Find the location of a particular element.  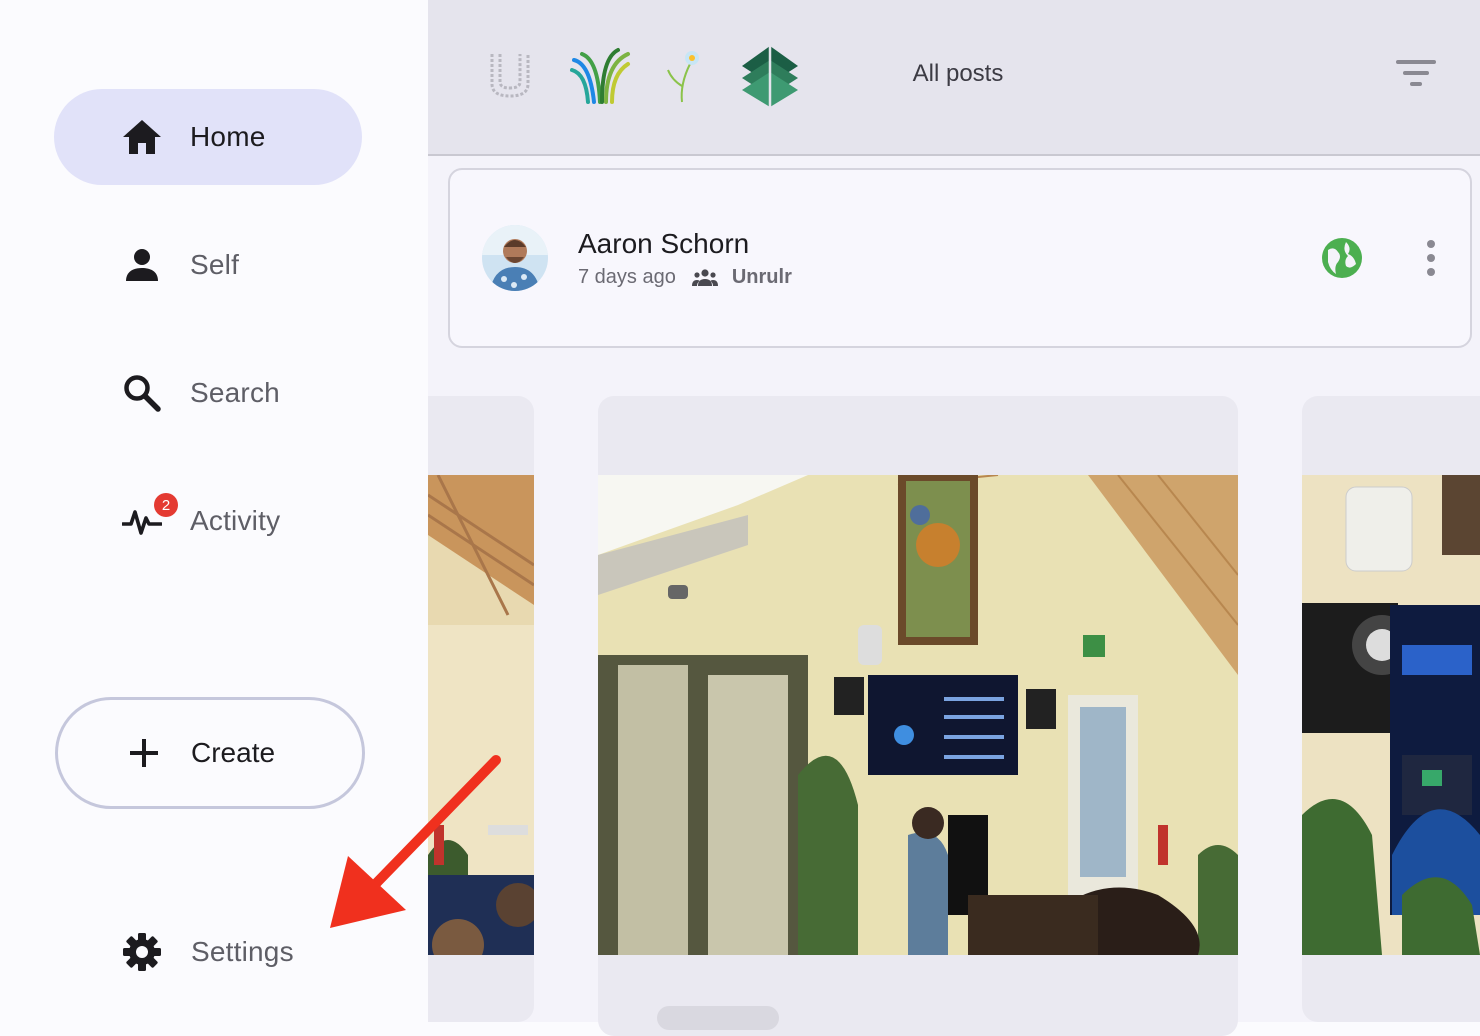

post-header-card: Aaron Schorn 7 days ago Unrulr is located at coordinates (960, 258).